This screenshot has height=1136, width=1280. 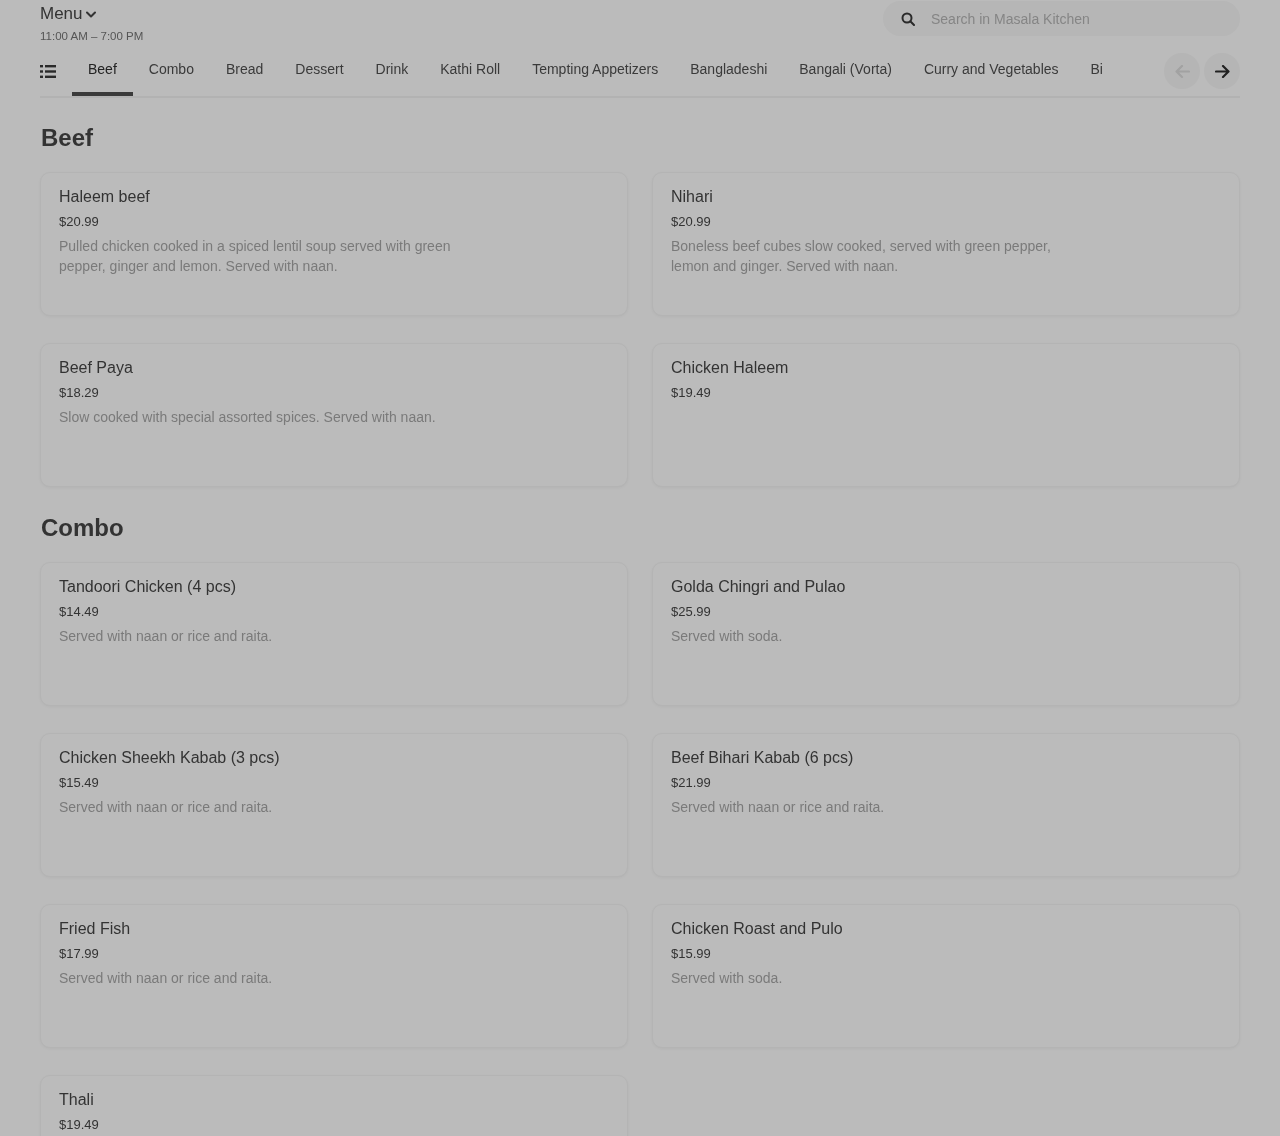 I want to click on item-name: Beef Bihari Kabab (6 pcs), so click(x=762, y=758).